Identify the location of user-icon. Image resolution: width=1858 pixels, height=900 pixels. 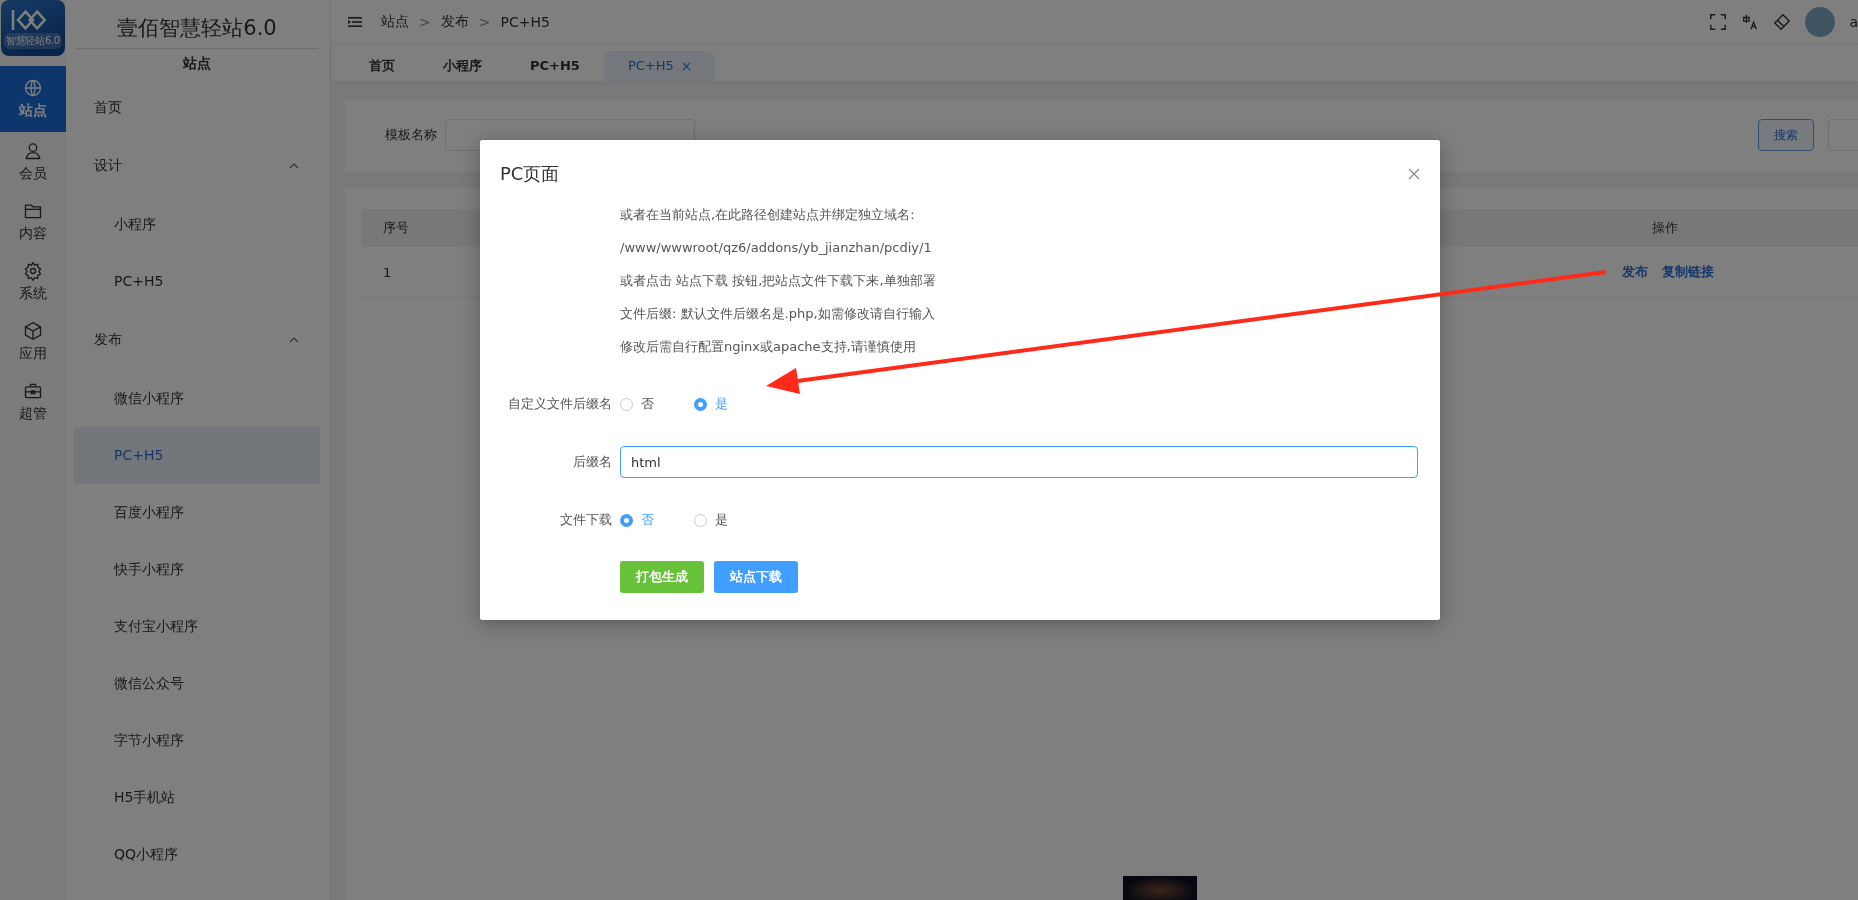
(33, 151).